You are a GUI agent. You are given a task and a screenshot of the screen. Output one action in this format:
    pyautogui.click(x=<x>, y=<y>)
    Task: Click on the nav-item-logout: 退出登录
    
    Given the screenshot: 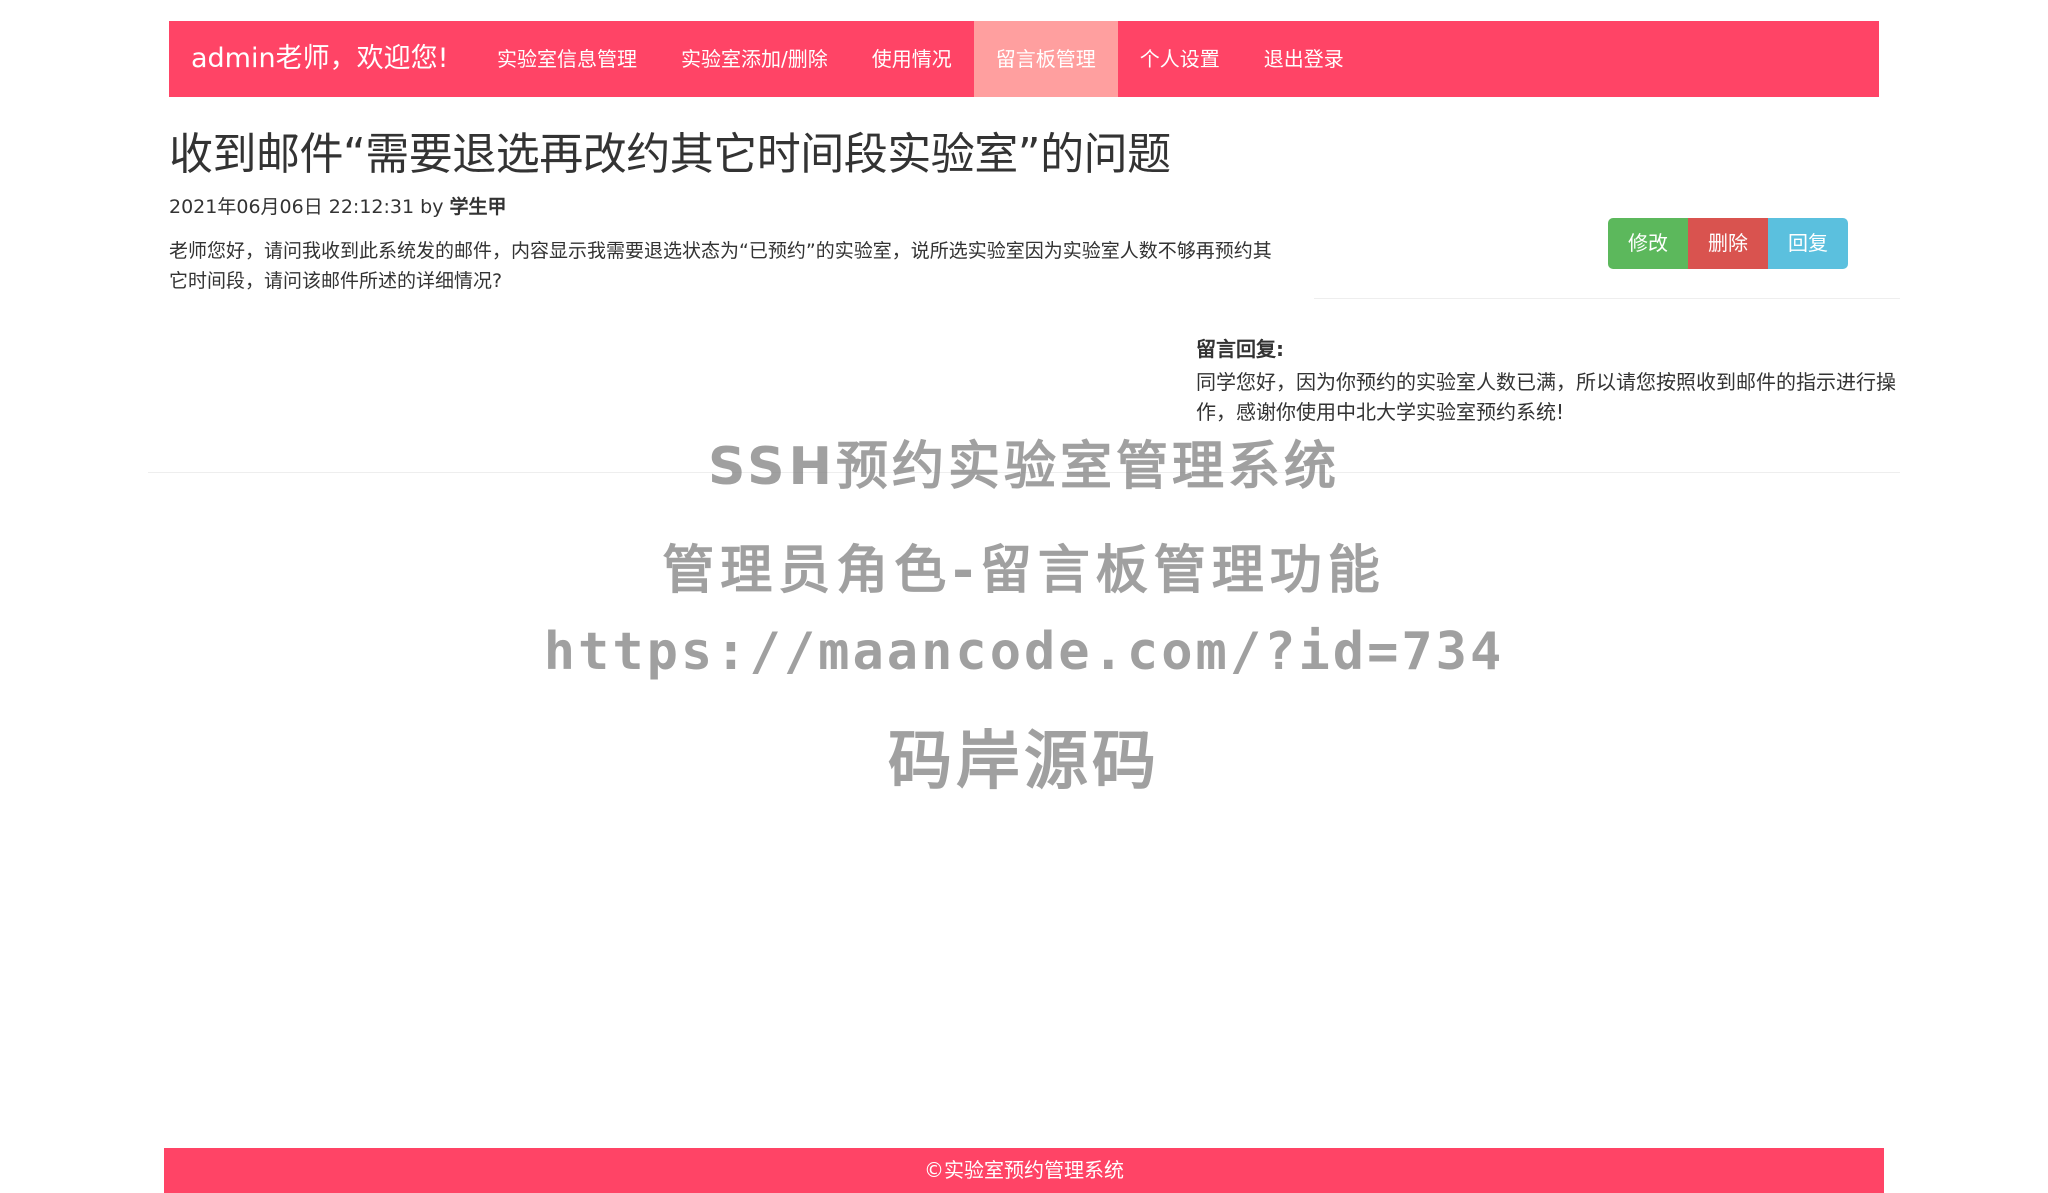 What is the action you would take?
    pyautogui.click(x=1304, y=59)
    